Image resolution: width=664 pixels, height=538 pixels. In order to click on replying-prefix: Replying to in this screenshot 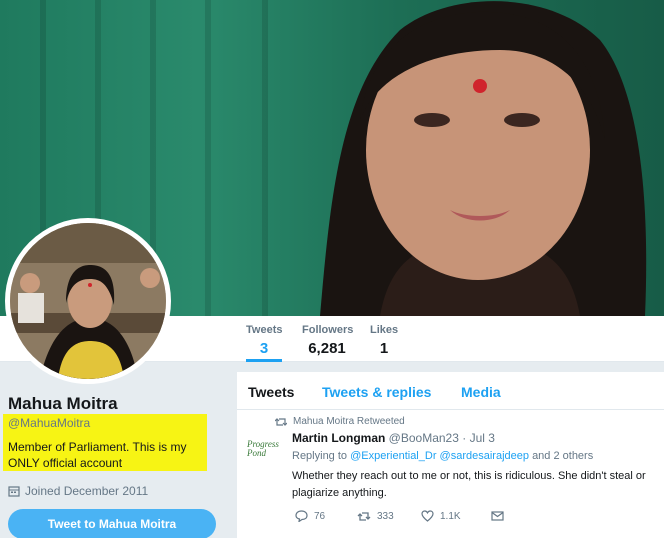, I will do `click(320, 456)`.